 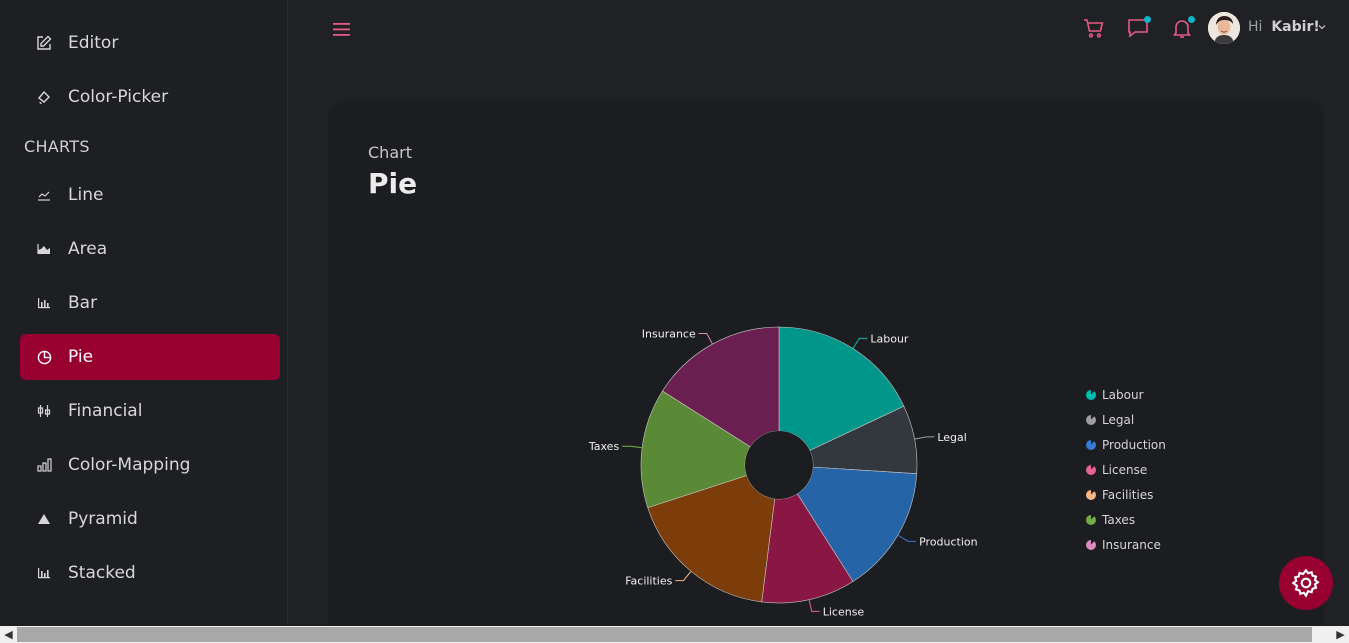 I want to click on cart-icon, so click(x=1094, y=28).